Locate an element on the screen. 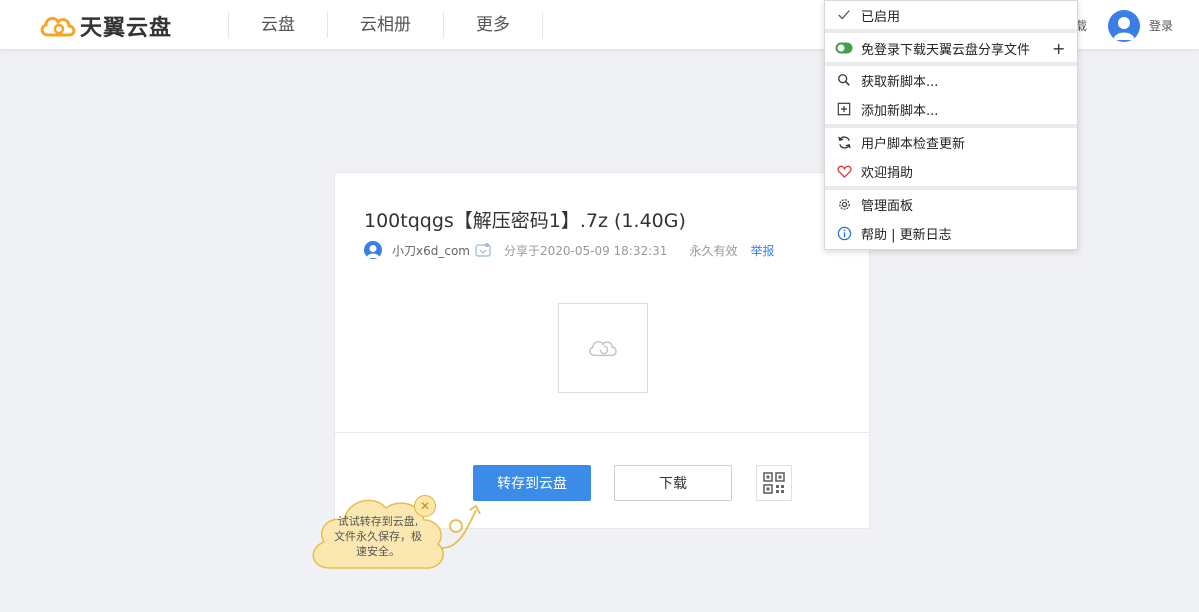  logo: 天翼云盘 is located at coordinates (105, 26).